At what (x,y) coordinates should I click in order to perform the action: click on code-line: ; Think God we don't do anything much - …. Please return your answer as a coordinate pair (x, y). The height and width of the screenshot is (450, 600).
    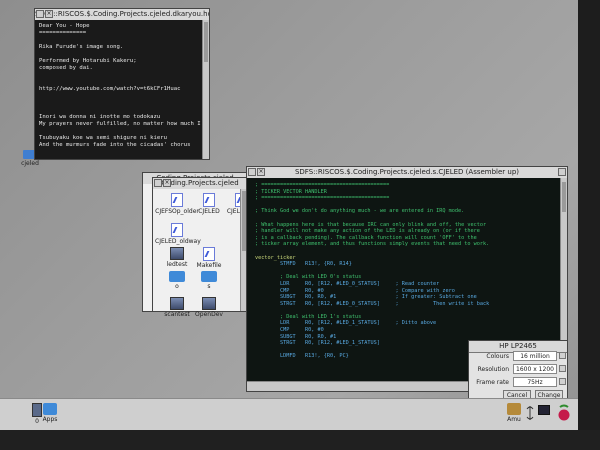
    Looking at the image, I should click on (360, 211).